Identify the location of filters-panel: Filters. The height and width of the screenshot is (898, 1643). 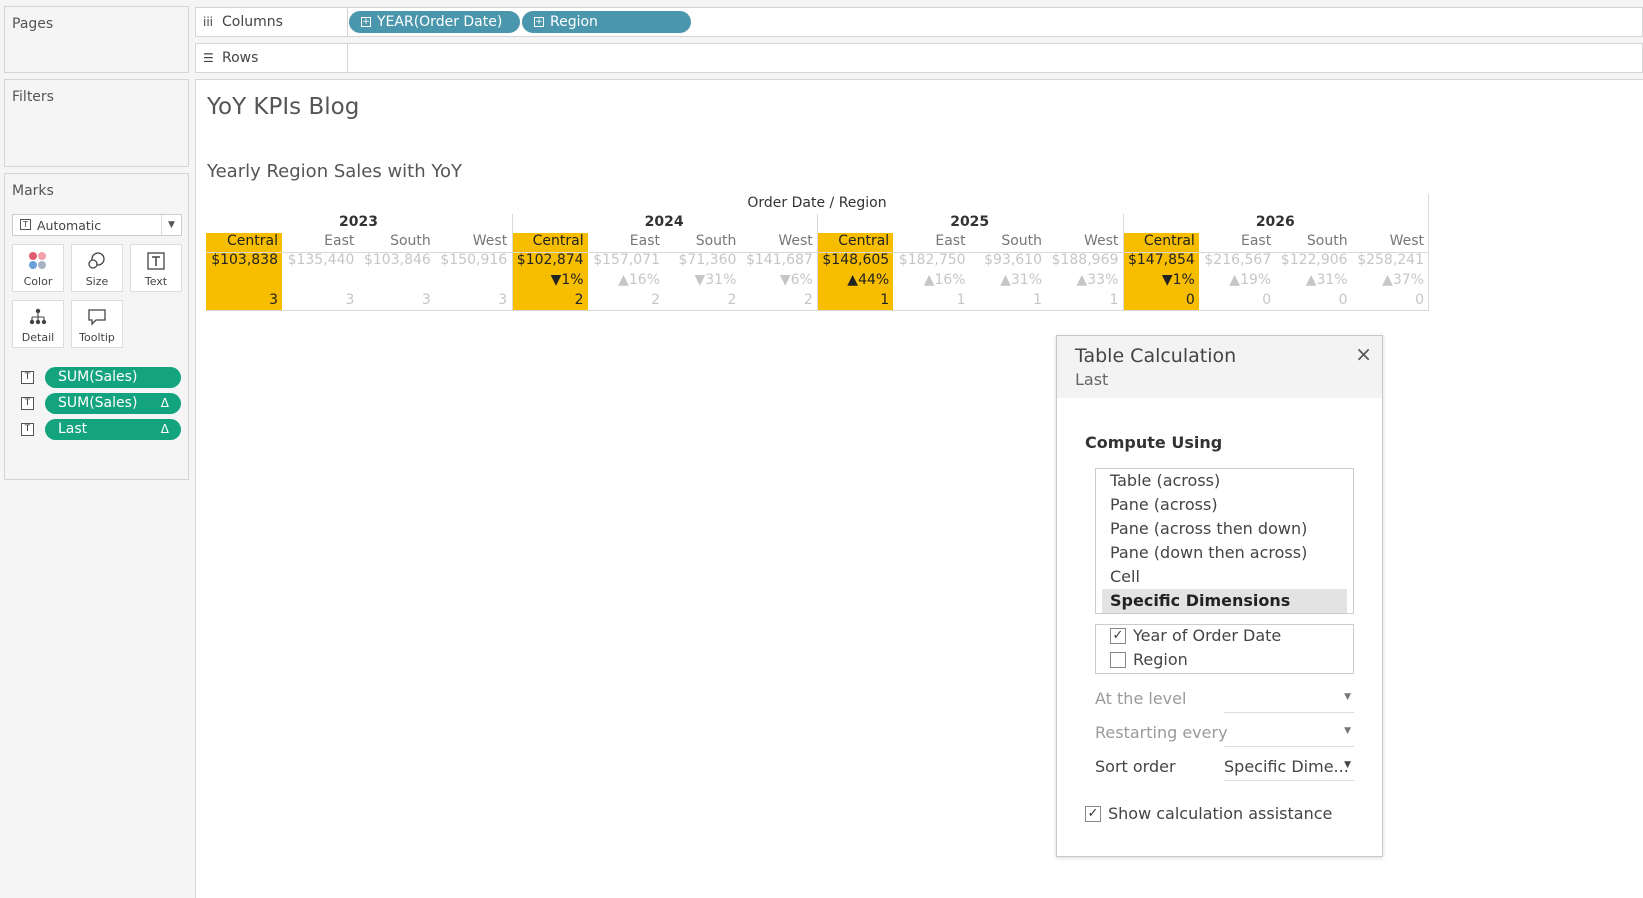
(96, 123).